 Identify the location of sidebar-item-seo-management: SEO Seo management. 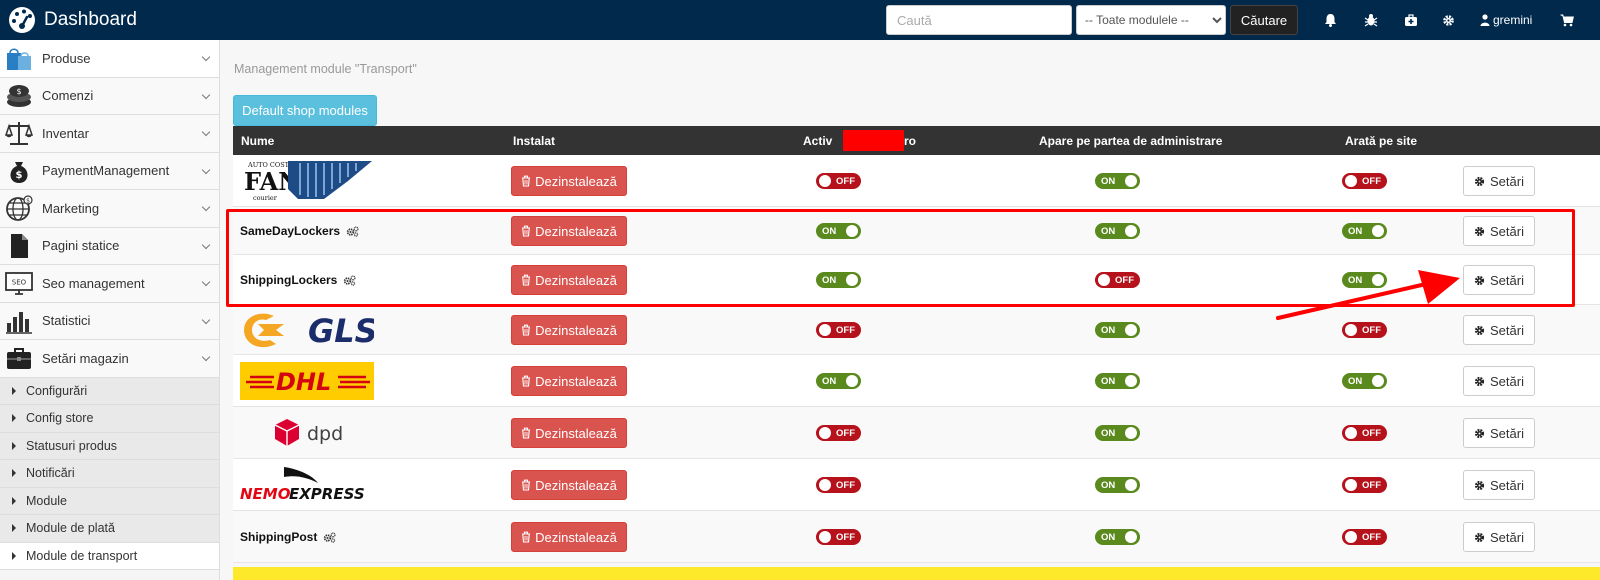
(109, 284).